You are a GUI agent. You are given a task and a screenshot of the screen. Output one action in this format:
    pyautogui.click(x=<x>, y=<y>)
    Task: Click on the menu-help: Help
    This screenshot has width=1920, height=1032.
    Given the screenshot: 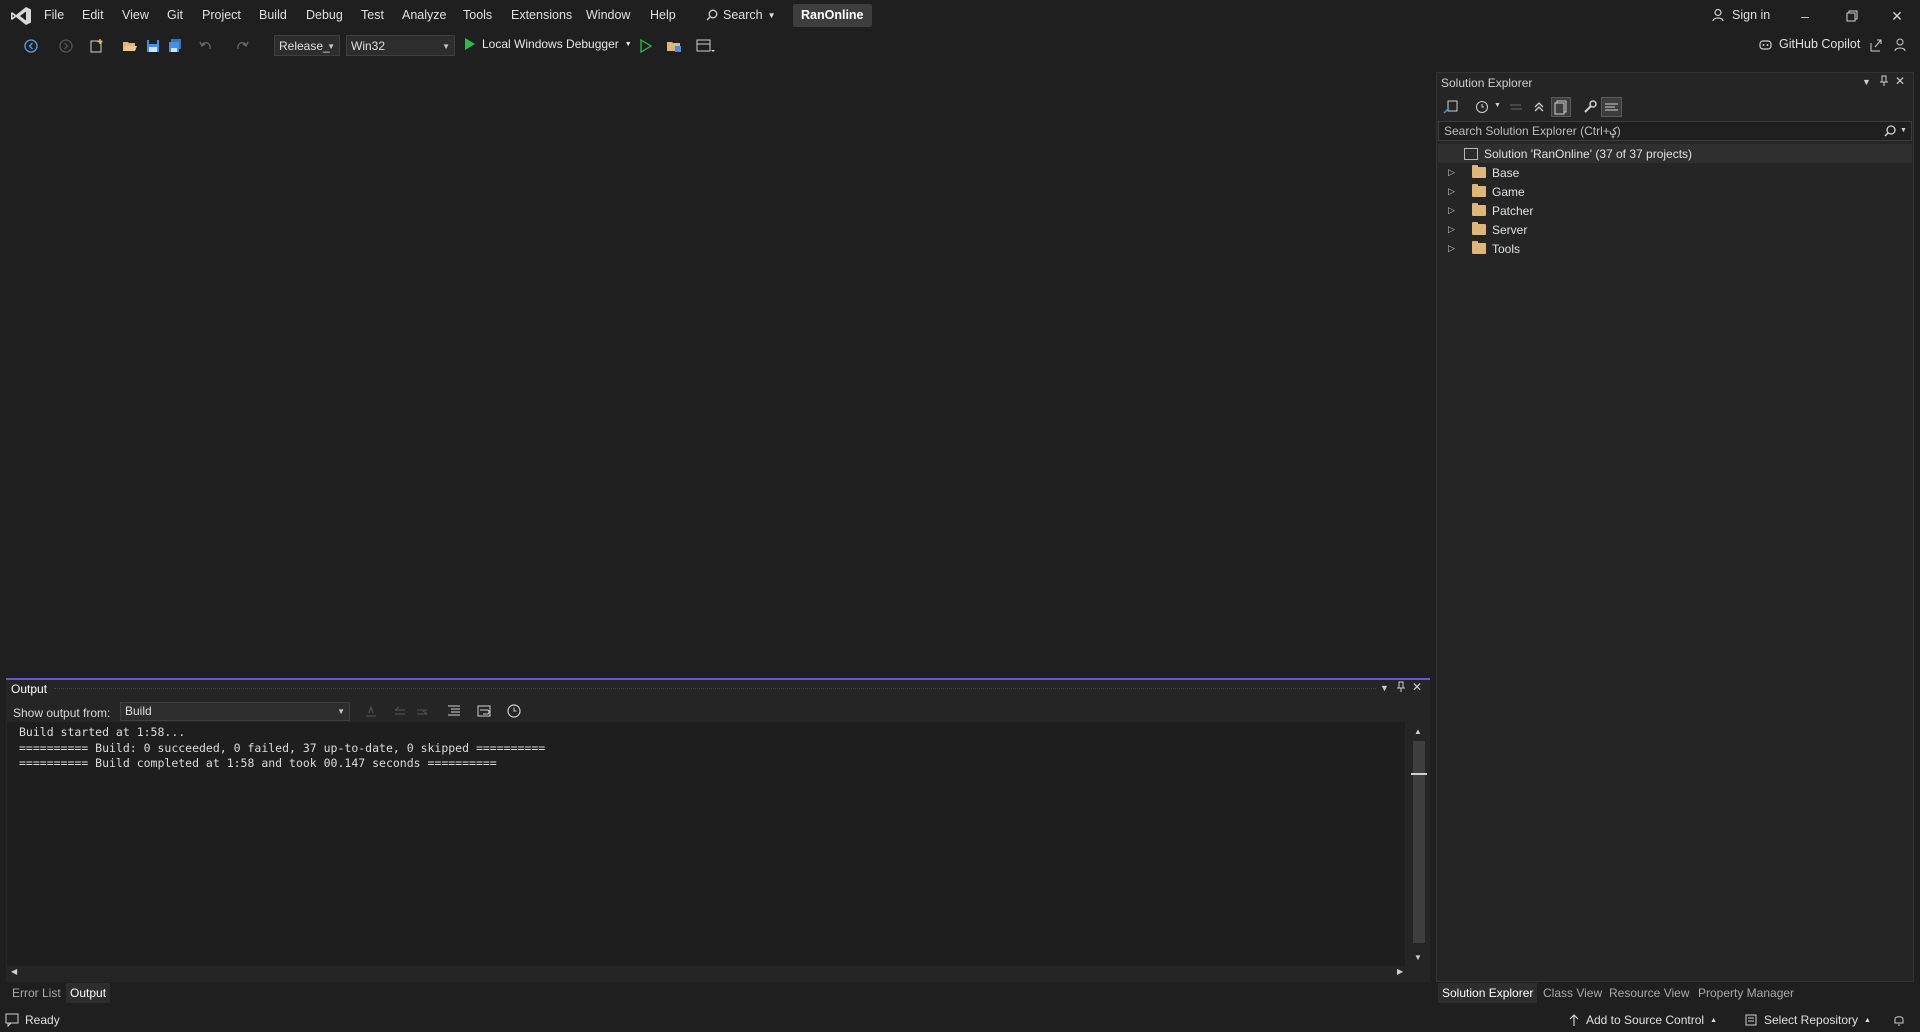 What is the action you would take?
    pyautogui.click(x=663, y=15)
    